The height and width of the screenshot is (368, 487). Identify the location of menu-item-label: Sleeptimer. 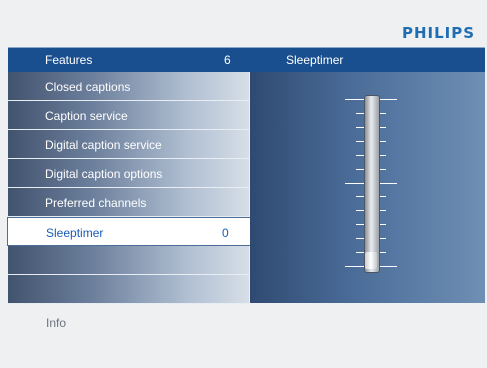
(75, 233).